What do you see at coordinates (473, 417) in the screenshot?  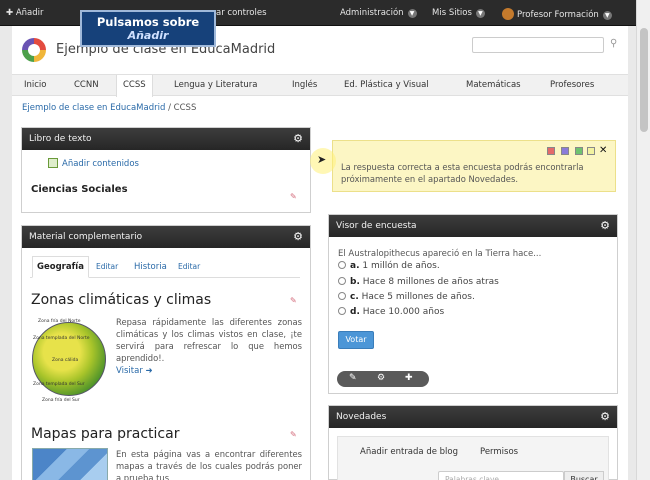 I see `portlet-title: Novedades` at bounding box center [473, 417].